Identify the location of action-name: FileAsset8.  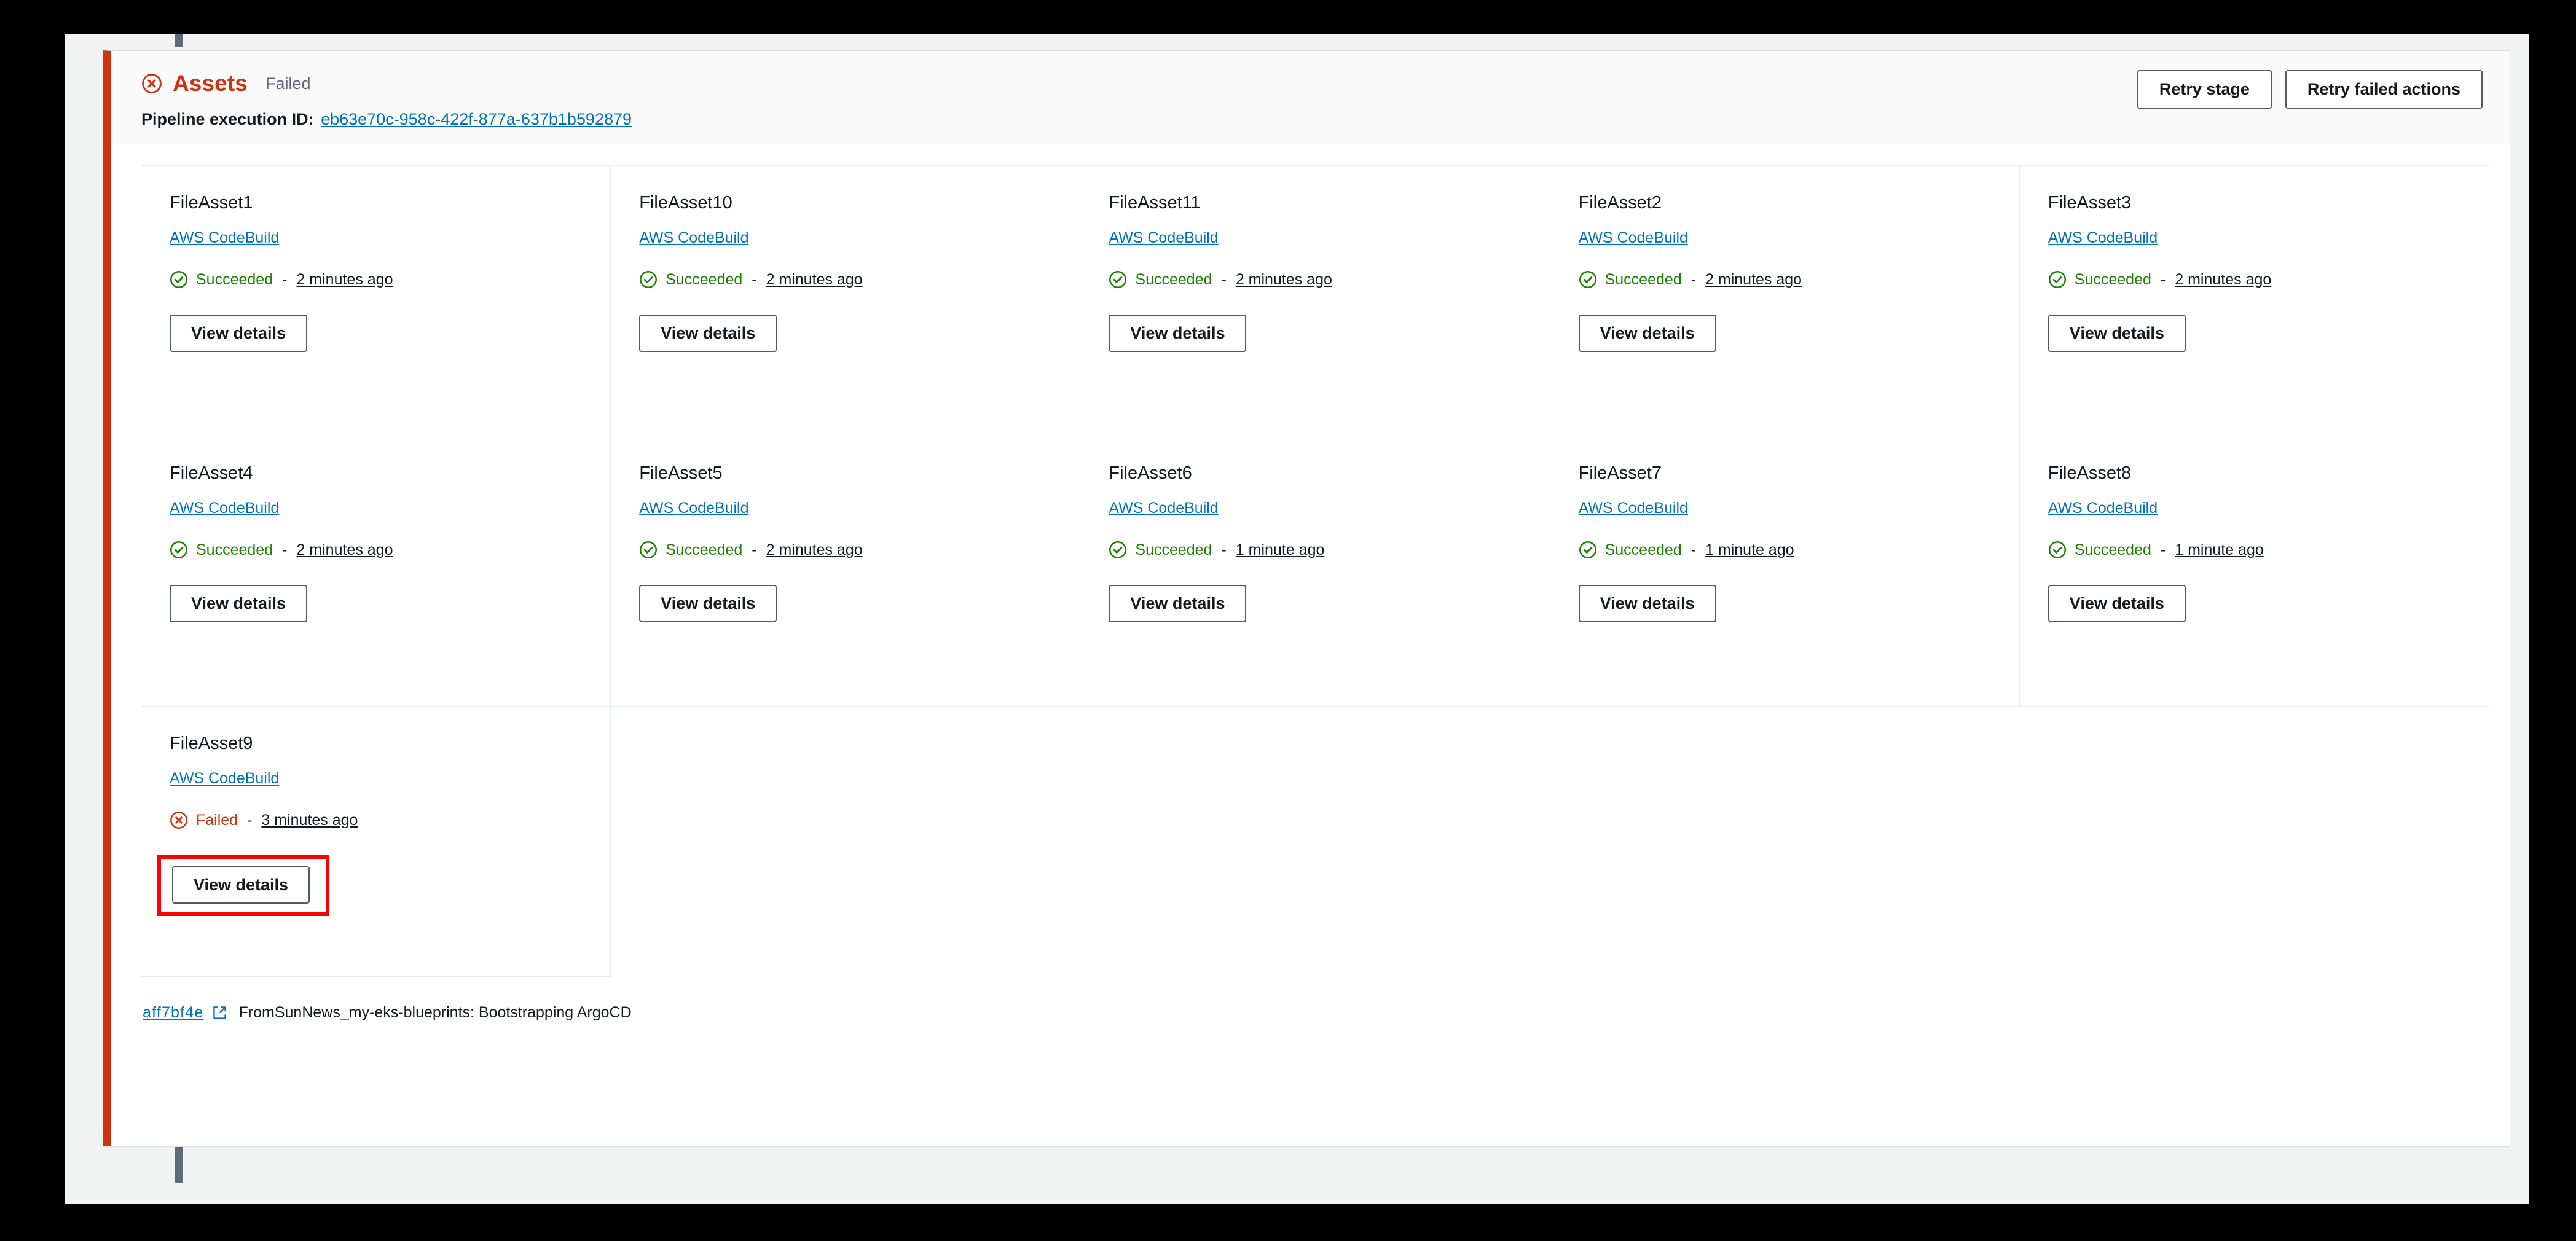
(2090, 473).